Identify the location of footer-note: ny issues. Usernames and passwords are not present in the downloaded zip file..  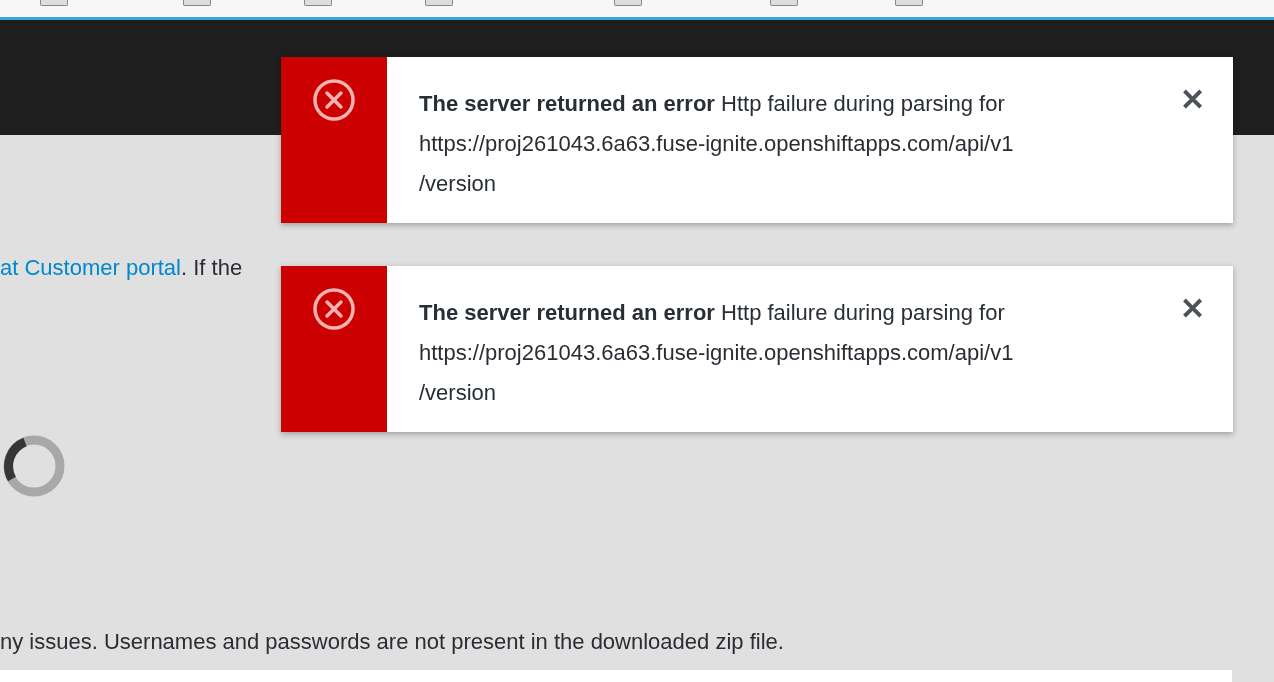
(392, 642).